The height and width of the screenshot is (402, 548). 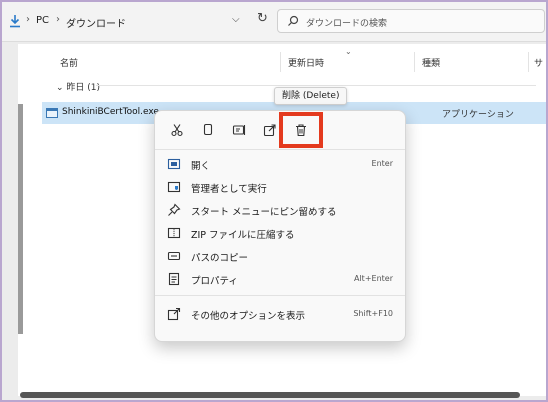 I want to click on sort-caret-icon: ⌄, so click(x=348, y=51).